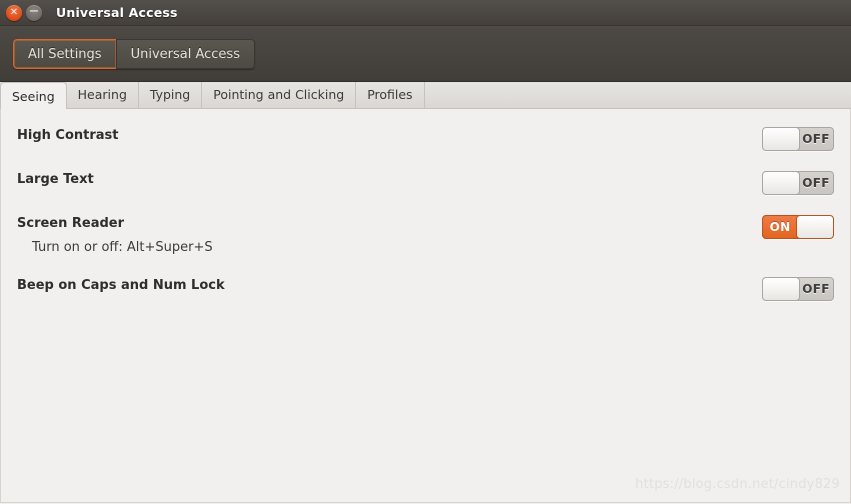  Describe the element at coordinates (737, 484) in the screenshot. I see `watermark: https://blog.csdn.net/cindy829` at that location.